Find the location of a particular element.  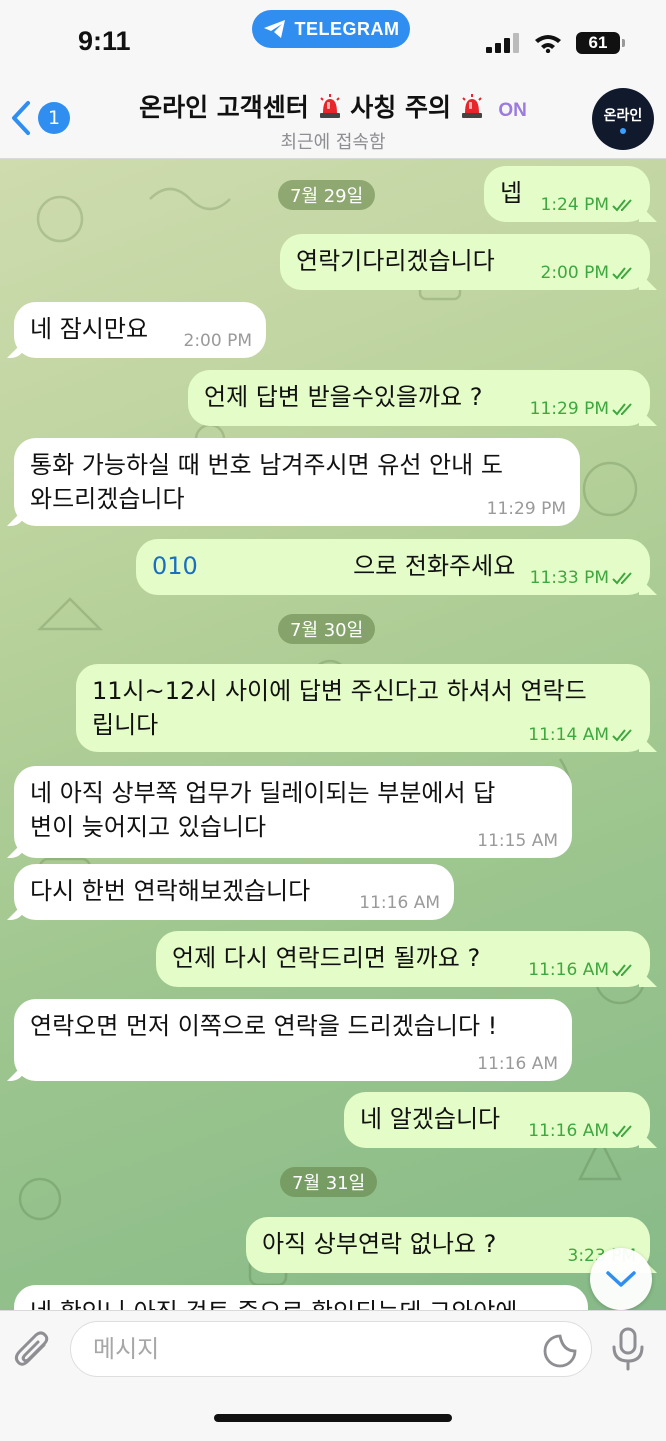

sticker-button is located at coordinates (560, 1353).